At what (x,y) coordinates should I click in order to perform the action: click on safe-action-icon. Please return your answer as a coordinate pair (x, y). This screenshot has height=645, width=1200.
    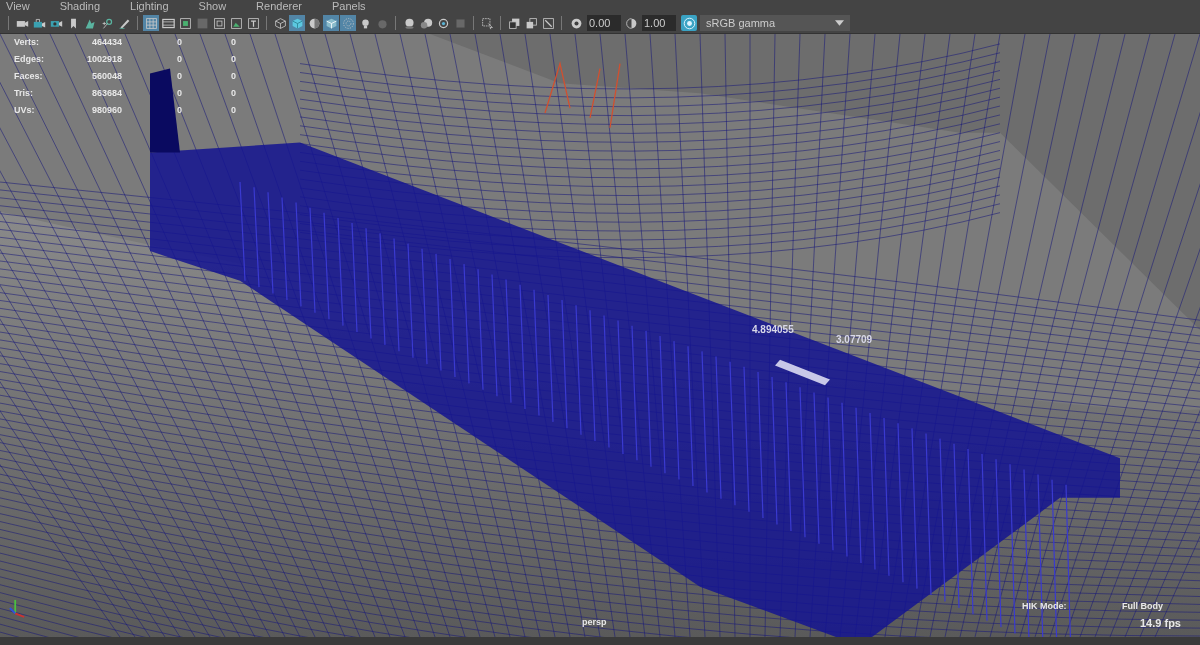
    Looking at the image, I should click on (236, 23).